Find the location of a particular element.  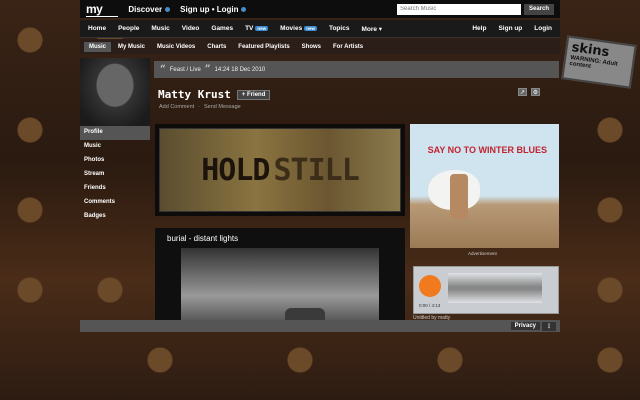

nav-label: Login is located at coordinates (543, 28).